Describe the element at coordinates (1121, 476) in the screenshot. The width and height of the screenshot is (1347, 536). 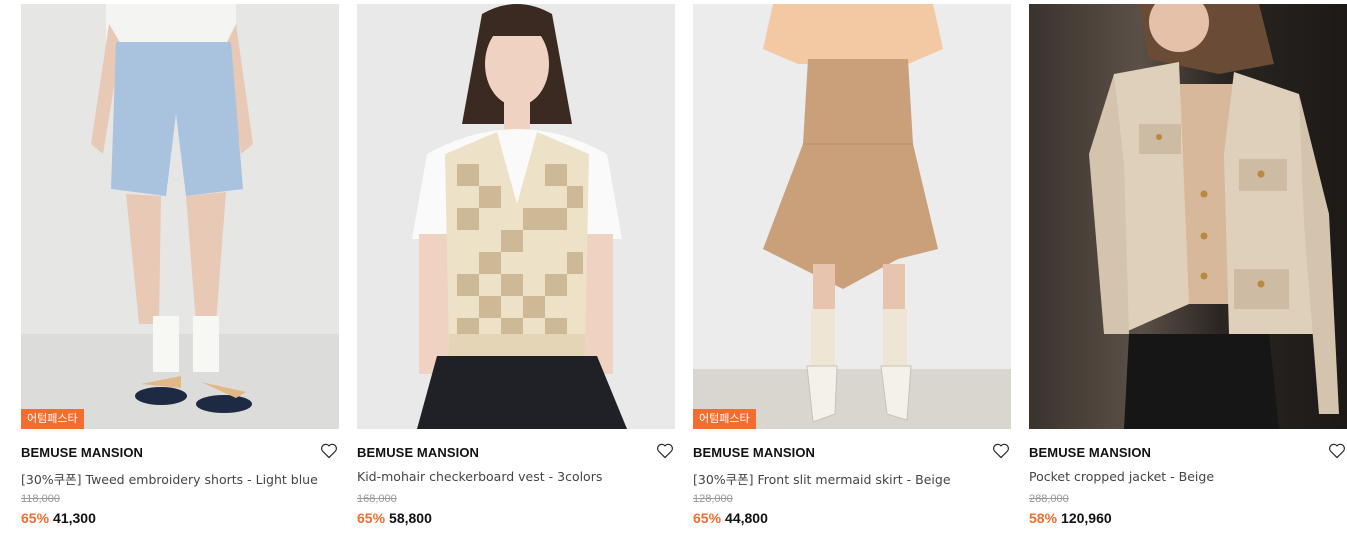
I see `product-title: Pocket cropped jacket - Beige` at that location.